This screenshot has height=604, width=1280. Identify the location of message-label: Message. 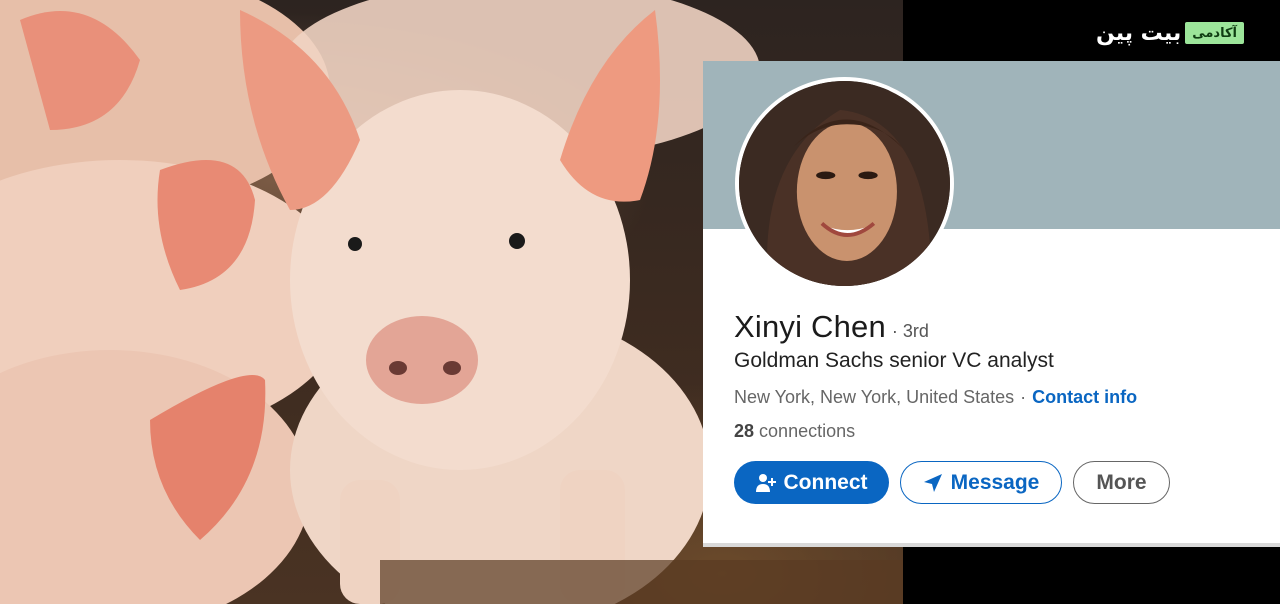
(995, 482).